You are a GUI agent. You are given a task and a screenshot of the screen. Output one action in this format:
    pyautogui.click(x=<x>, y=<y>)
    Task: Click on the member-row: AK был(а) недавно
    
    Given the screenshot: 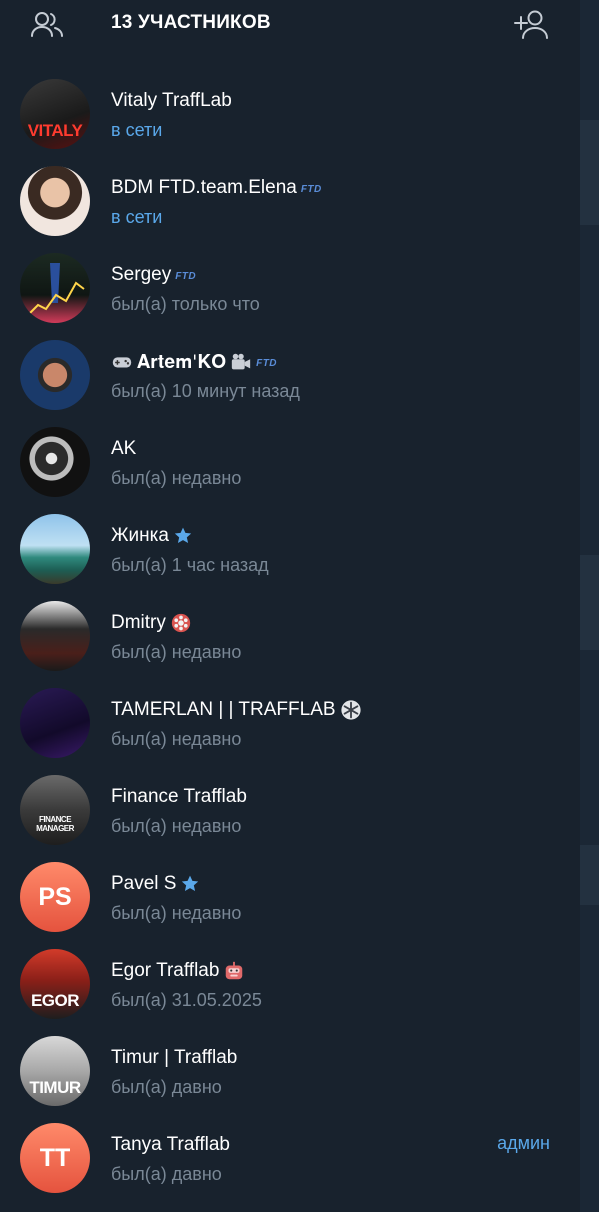 What is the action you would take?
    pyautogui.click(x=290, y=460)
    